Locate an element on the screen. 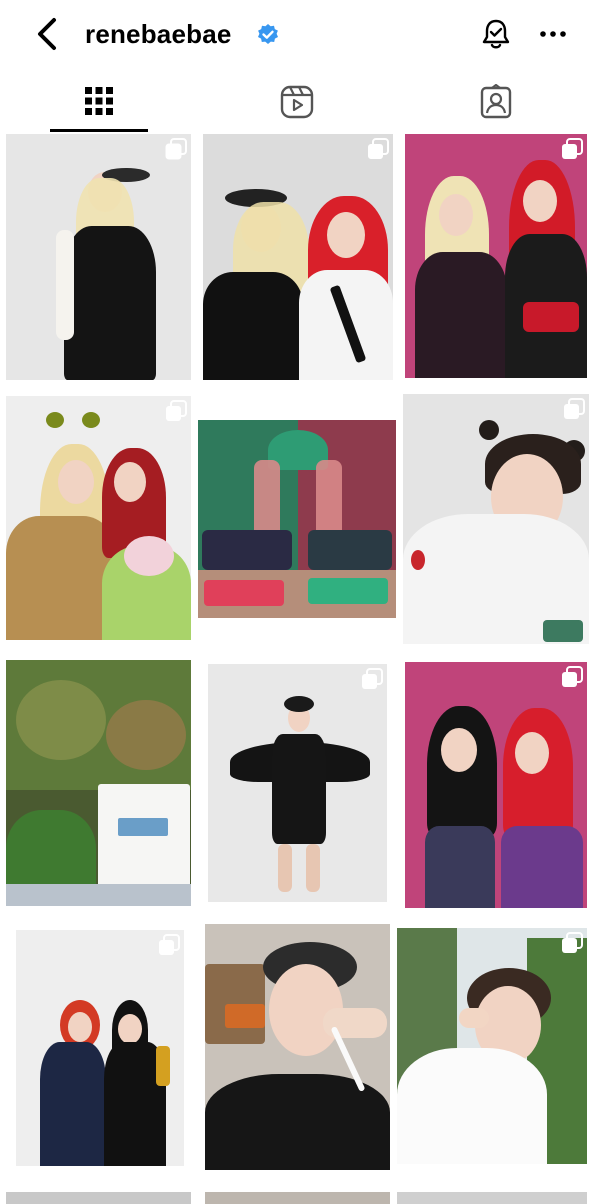  notification-bell-icon is located at coordinates (496, 34).